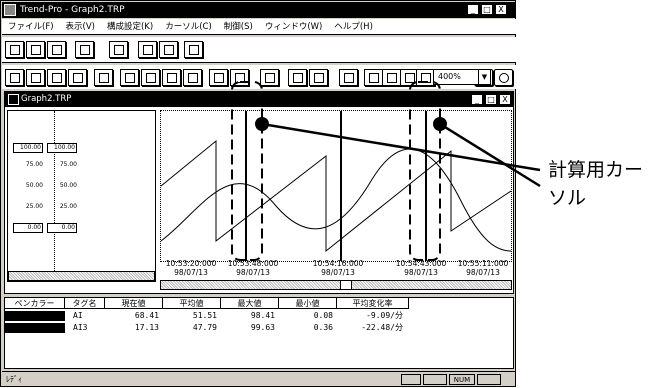 The width and height of the screenshot is (669, 388). Describe the element at coordinates (596, 170) in the screenshot. I see `callout-label-line1: 計算用カー` at that location.